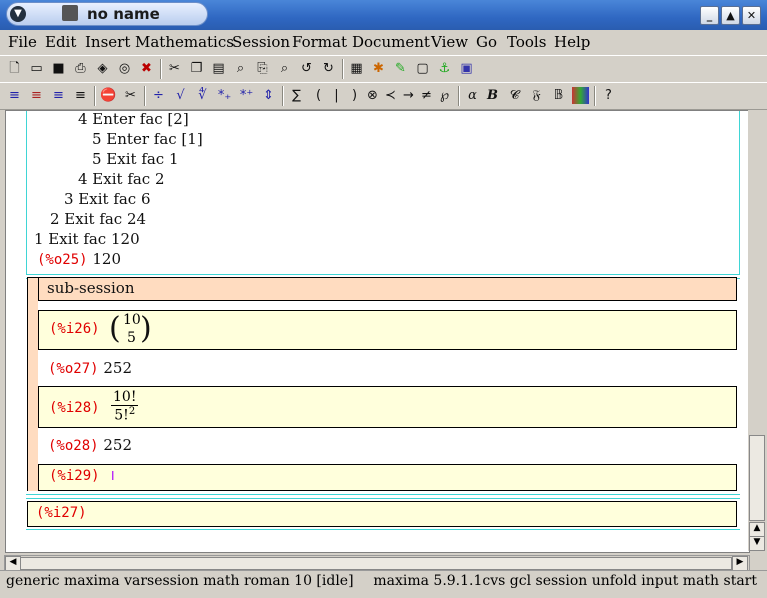  Describe the element at coordinates (22, 42) in the screenshot. I see `menu-file: File` at that location.